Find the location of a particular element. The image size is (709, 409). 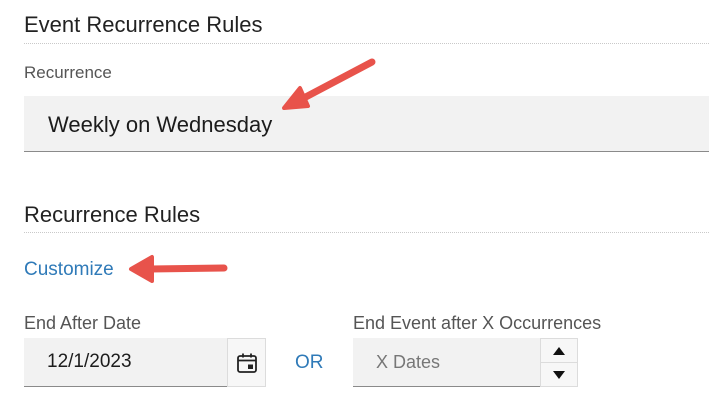

red-arrow-recurrence is located at coordinates (329, 84).